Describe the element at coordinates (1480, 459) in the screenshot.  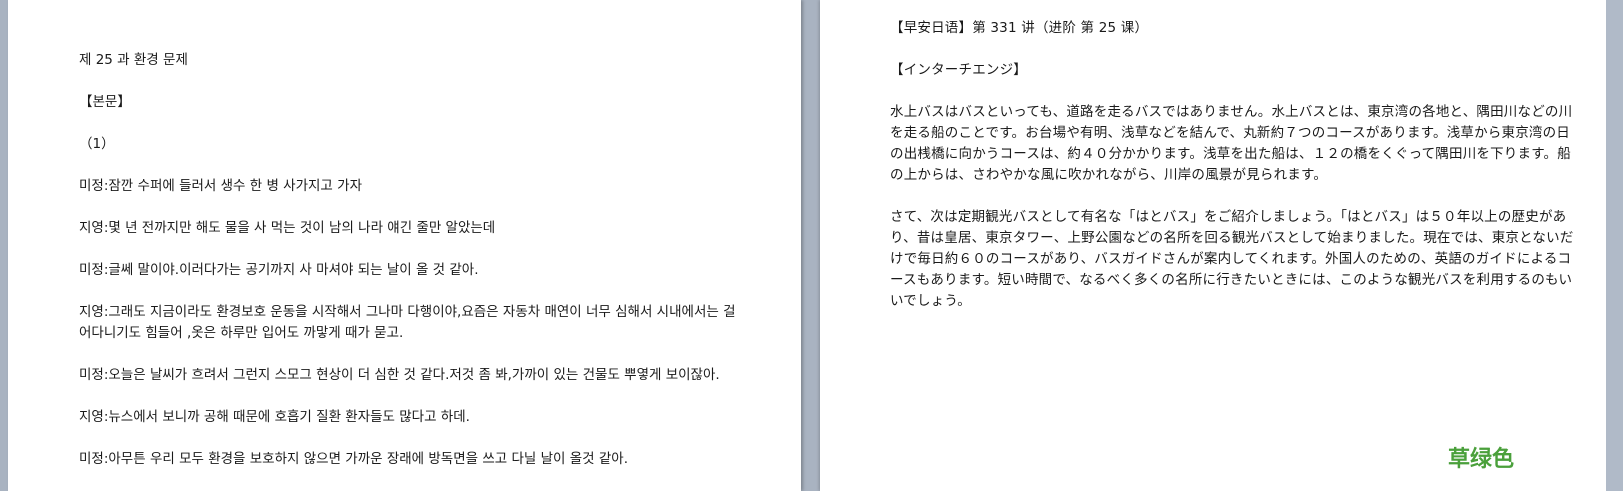
I see `watermark-label: 草绿色` at that location.